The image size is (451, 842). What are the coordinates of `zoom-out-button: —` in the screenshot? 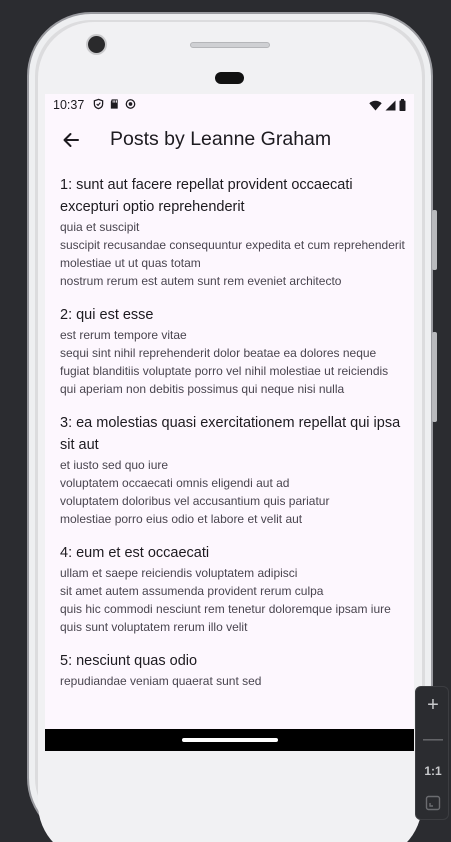 It's located at (433, 739).